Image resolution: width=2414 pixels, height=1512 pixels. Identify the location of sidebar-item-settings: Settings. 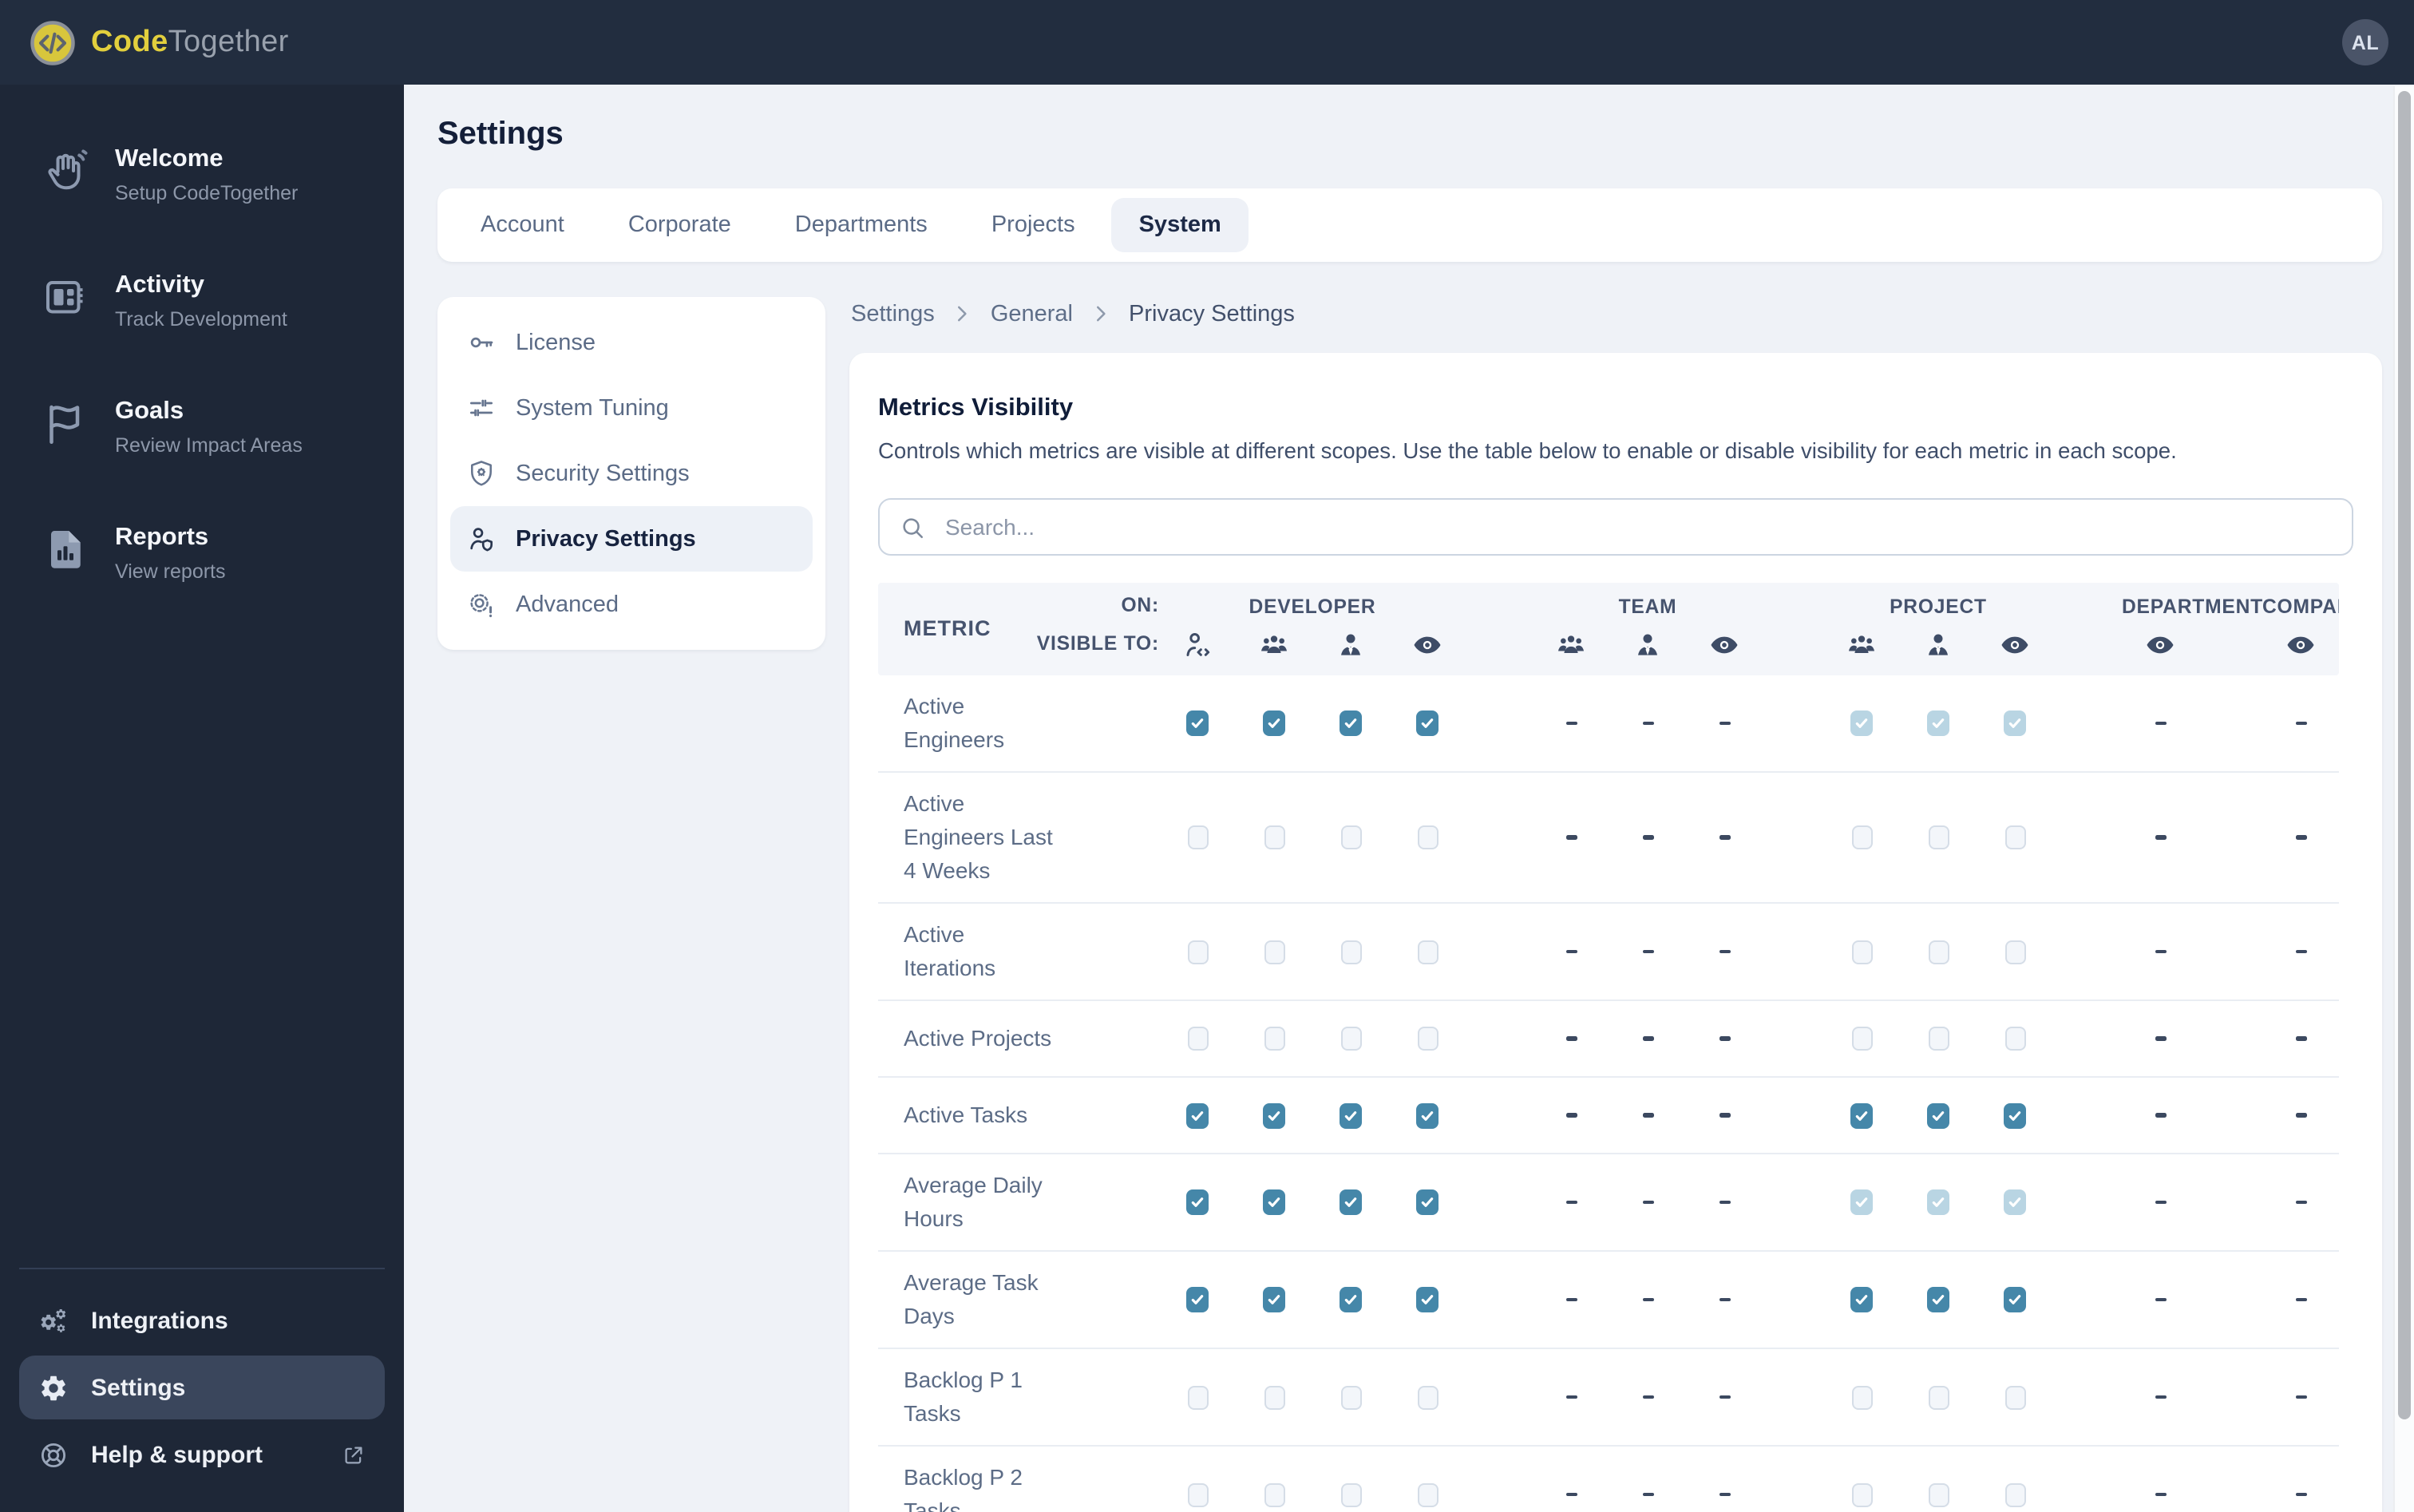
(202, 1387).